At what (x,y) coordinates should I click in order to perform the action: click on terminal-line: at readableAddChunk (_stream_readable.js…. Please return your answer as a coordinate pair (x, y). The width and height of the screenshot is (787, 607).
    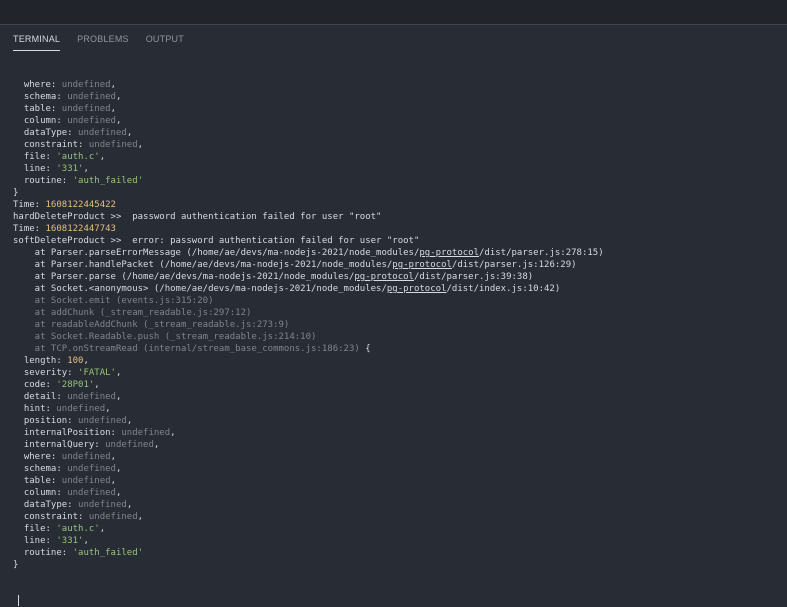
    Looking at the image, I should click on (400, 325).